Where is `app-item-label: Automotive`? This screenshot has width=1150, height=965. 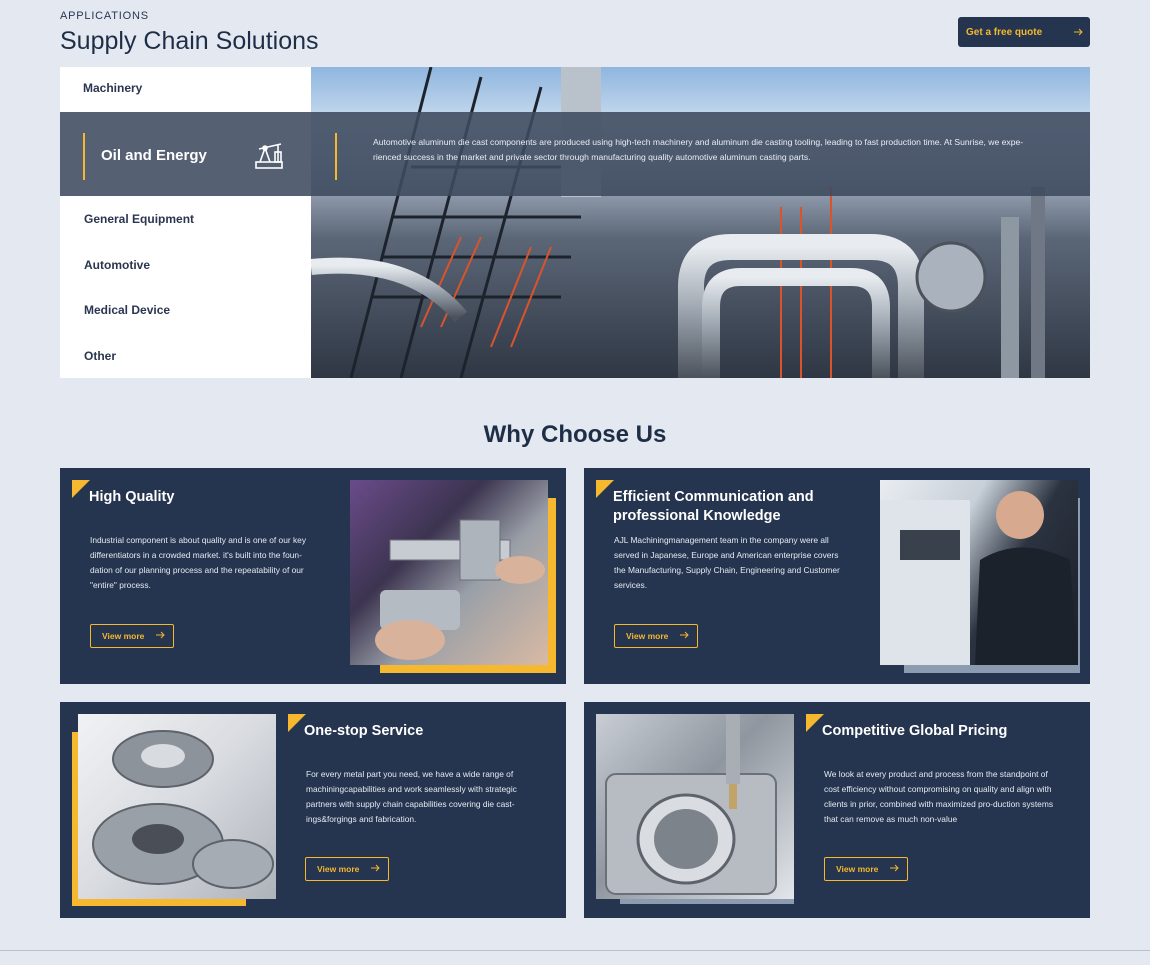
app-item-label: Automotive is located at coordinates (117, 265).